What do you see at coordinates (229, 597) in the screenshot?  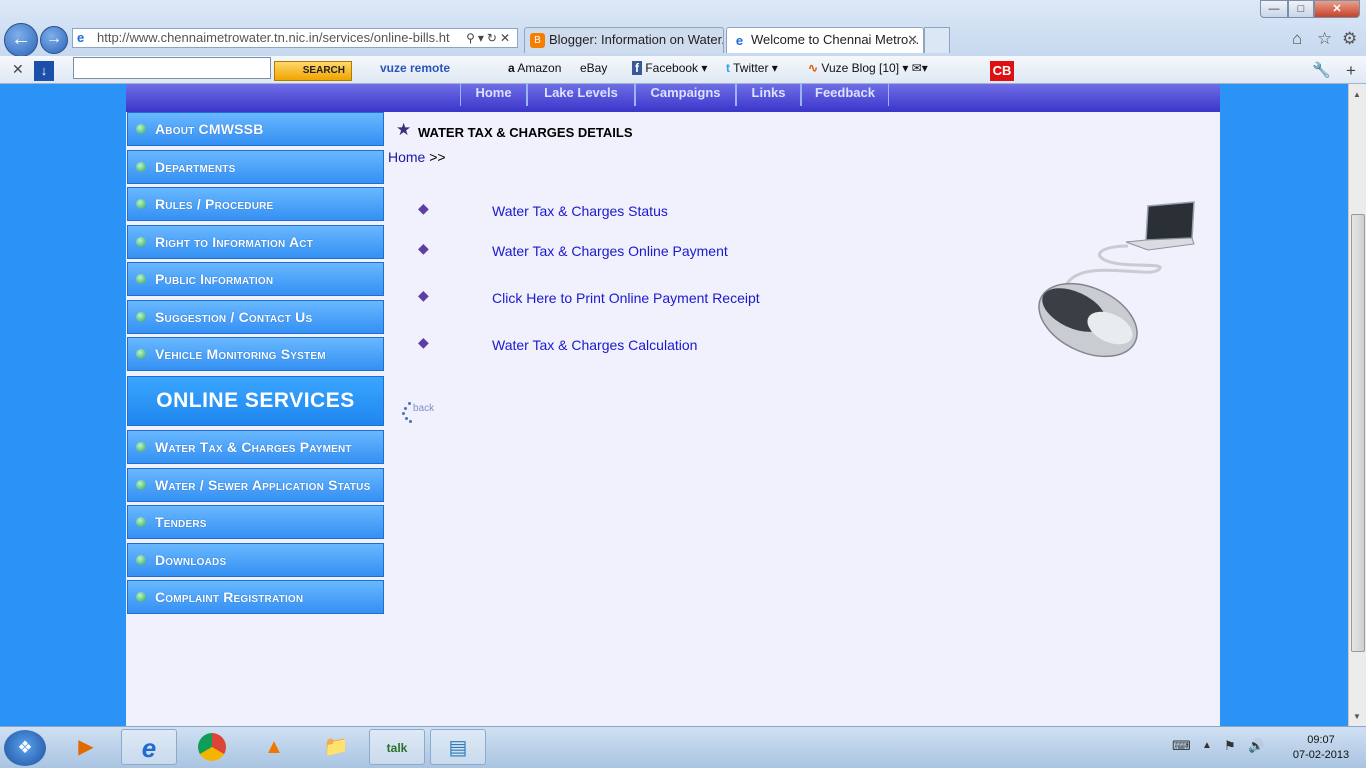 I see `sidebar-item-label: Complaint Registration` at bounding box center [229, 597].